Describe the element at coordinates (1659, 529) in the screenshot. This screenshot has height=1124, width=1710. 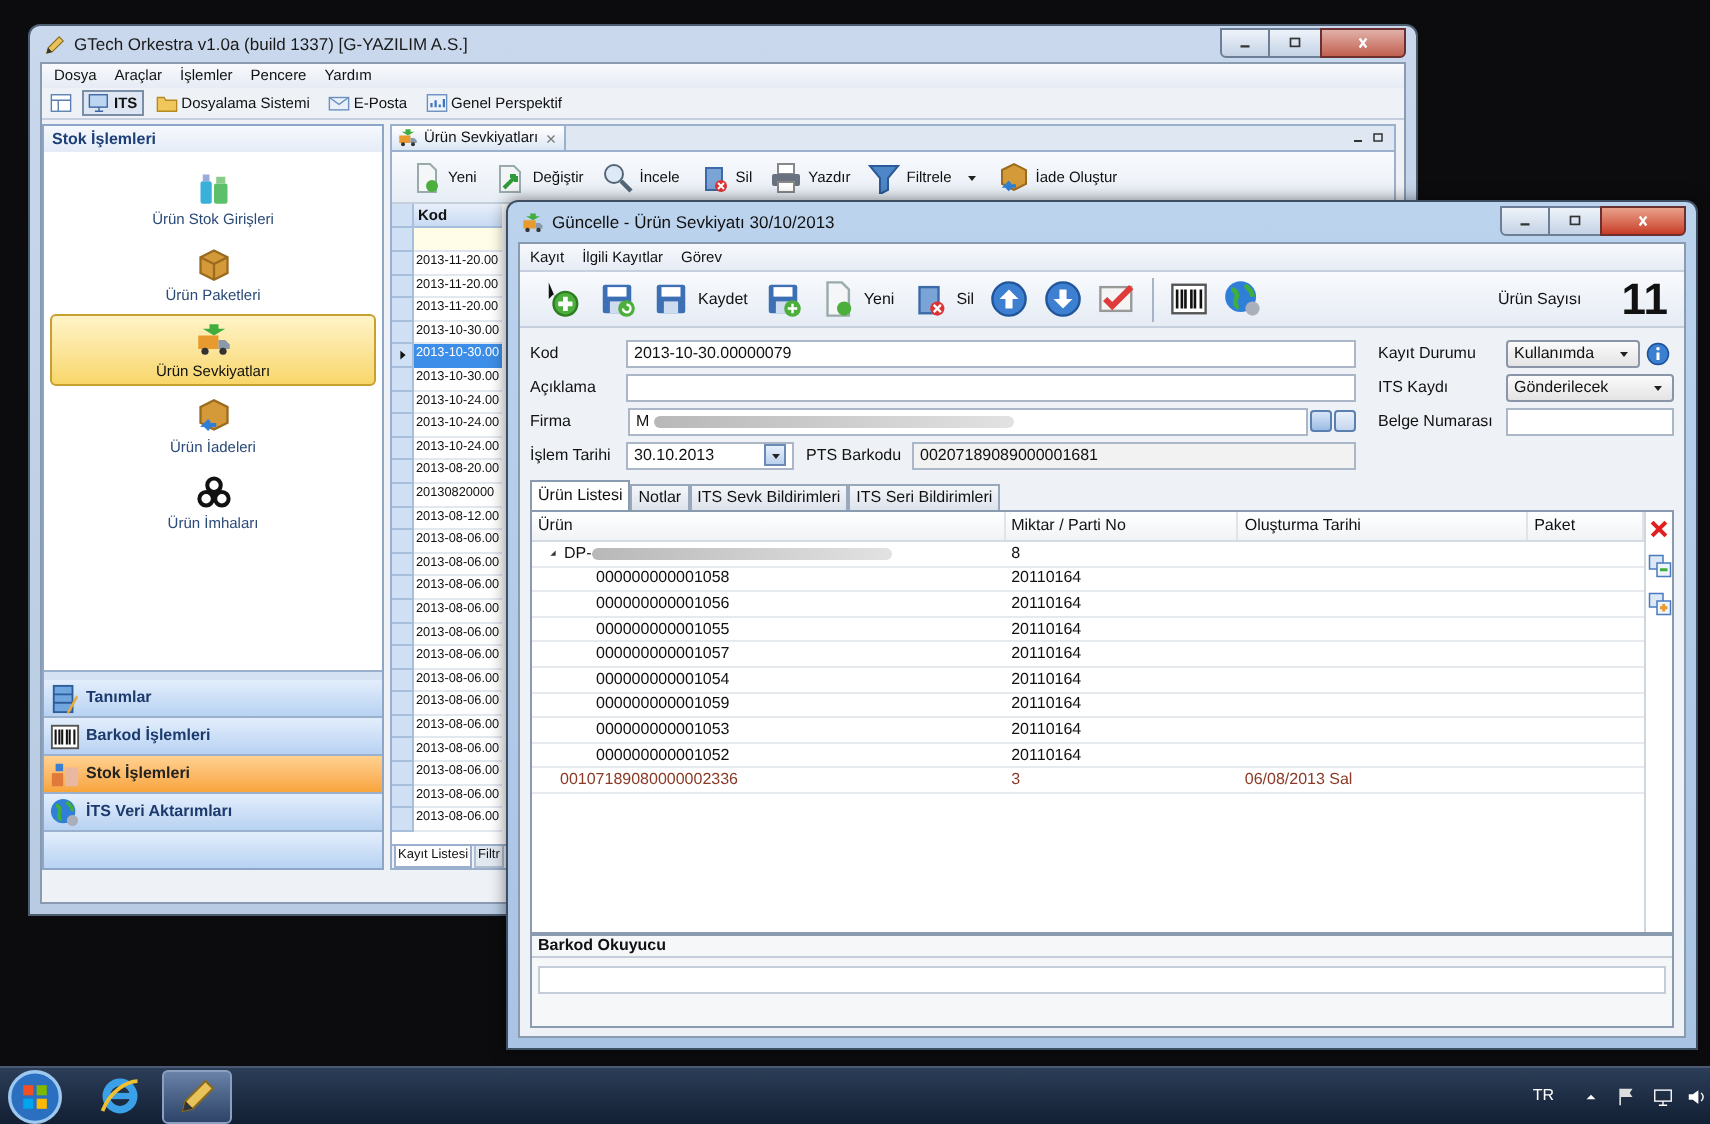
I see `delete-icon` at that location.